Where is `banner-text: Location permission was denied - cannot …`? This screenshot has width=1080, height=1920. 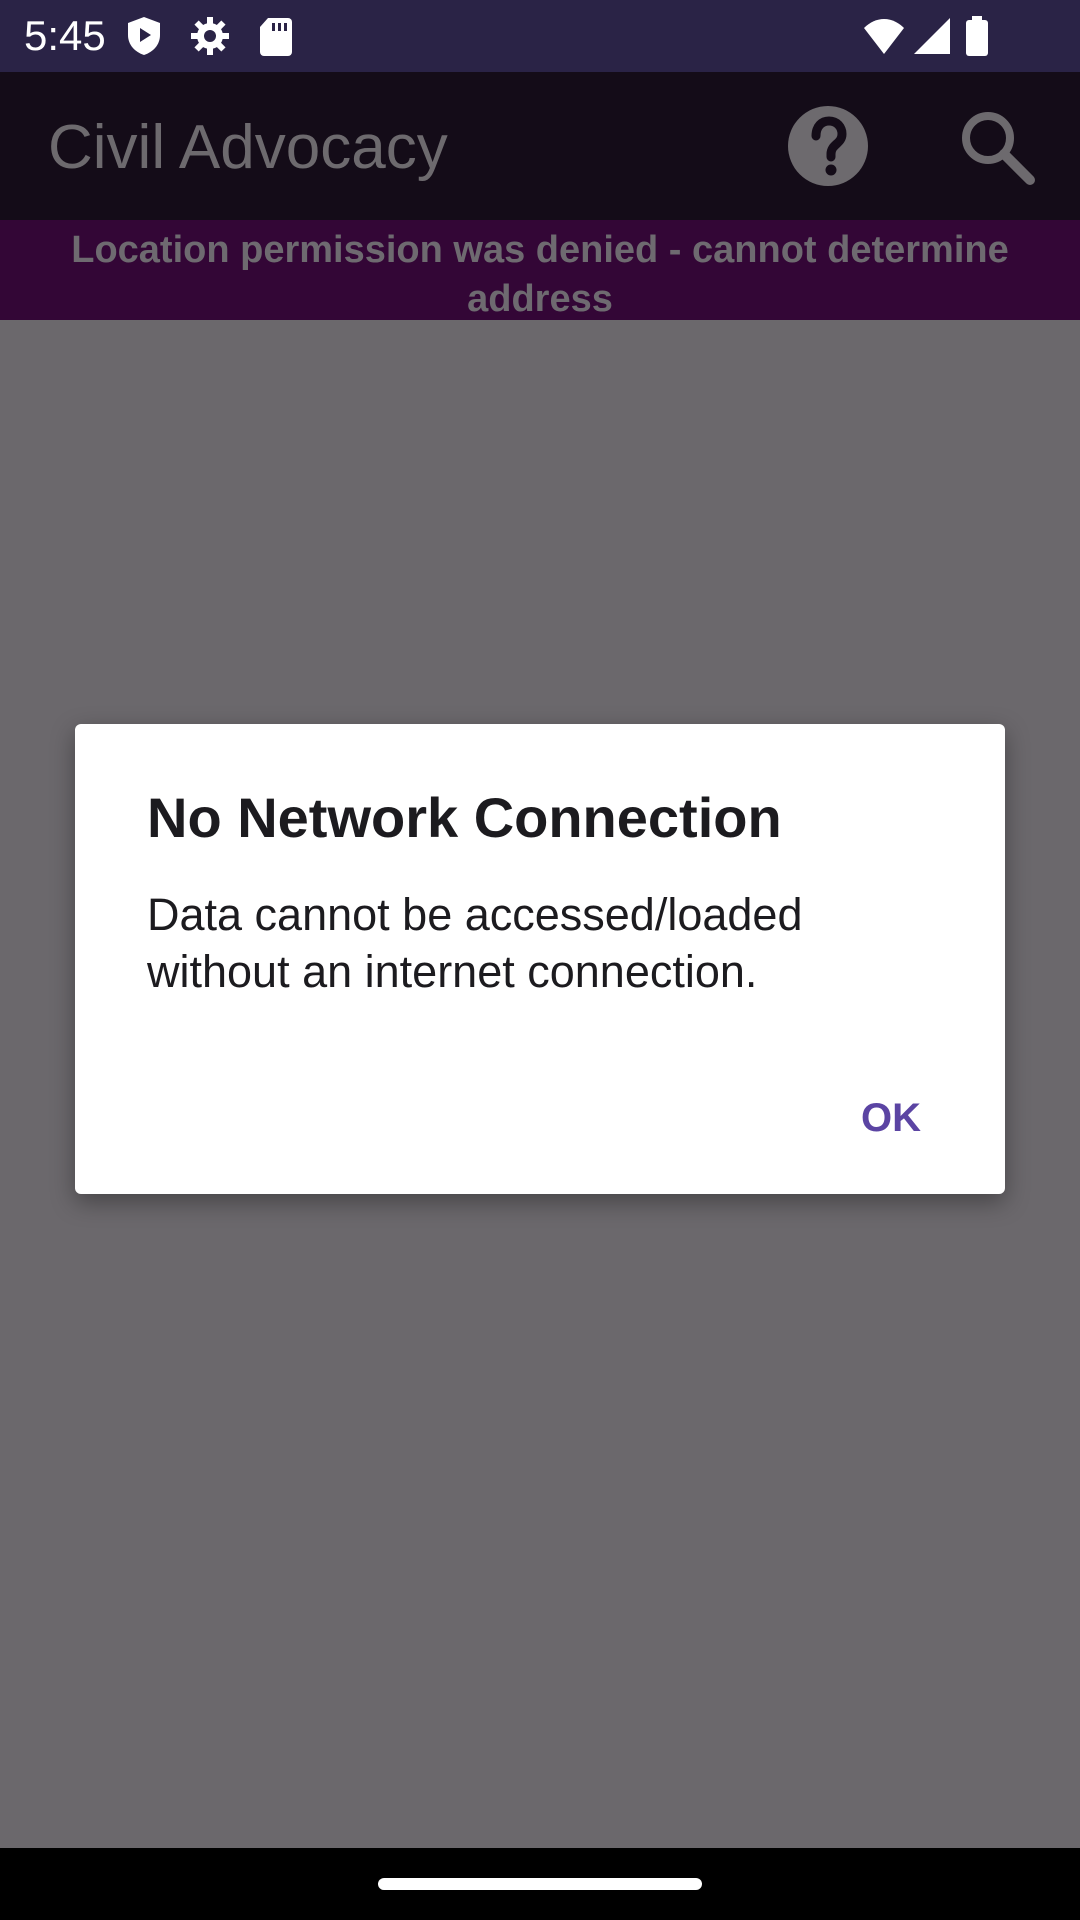 banner-text: Location permission was denied - cannot … is located at coordinates (540, 274).